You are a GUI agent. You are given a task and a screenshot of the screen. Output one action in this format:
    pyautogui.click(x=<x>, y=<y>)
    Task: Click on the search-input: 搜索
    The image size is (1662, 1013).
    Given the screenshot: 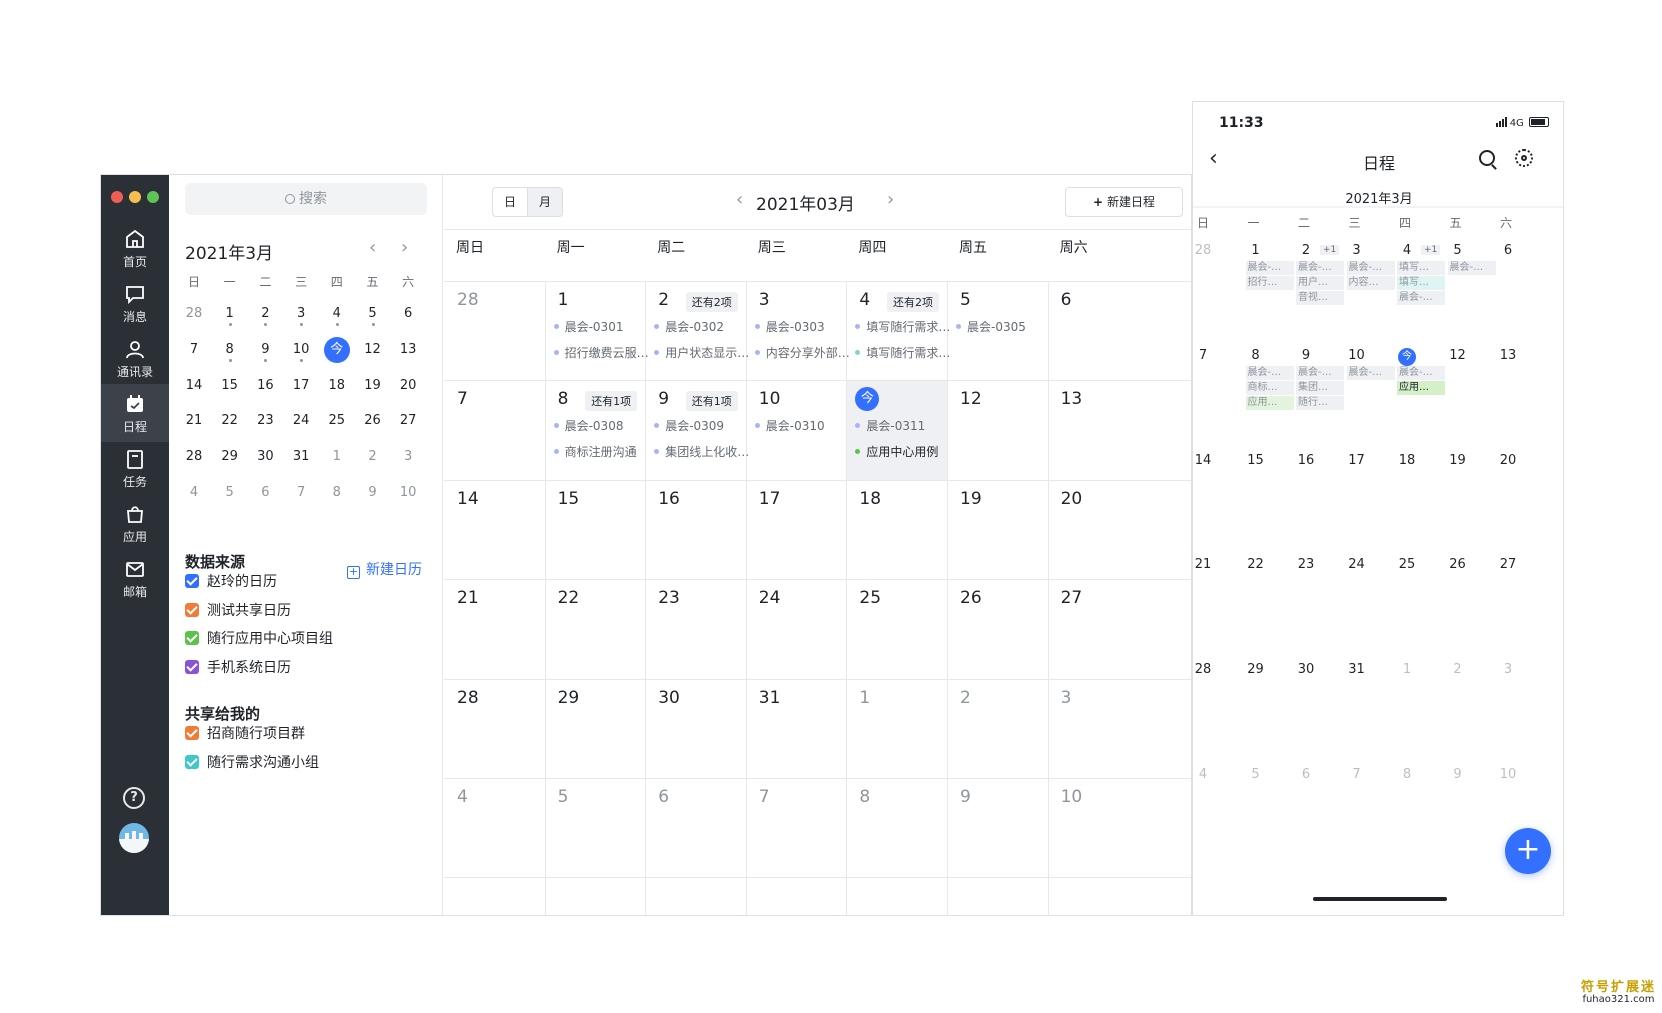 What is the action you would take?
    pyautogui.click(x=306, y=199)
    